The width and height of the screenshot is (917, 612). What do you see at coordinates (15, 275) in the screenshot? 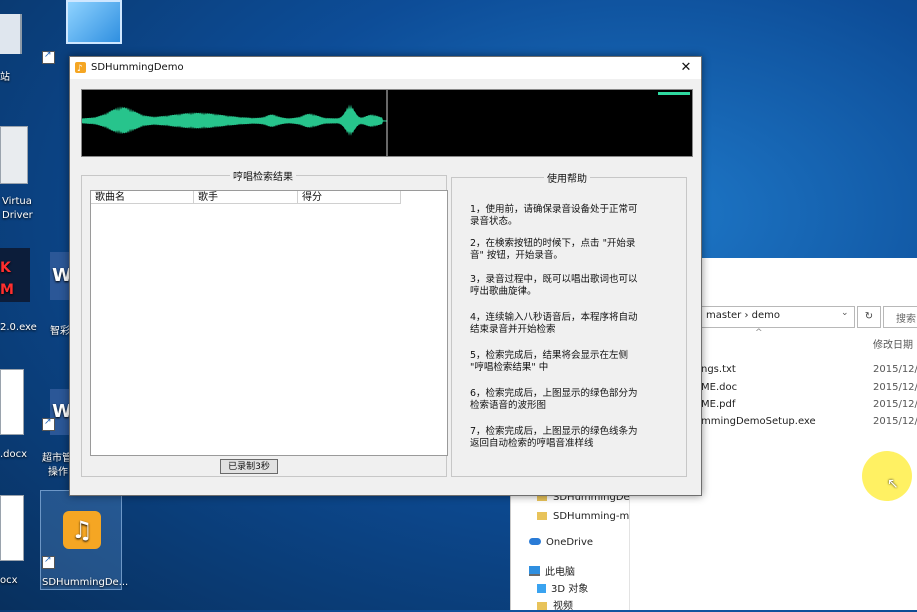
I see `app-logo-icon: K M` at bounding box center [15, 275].